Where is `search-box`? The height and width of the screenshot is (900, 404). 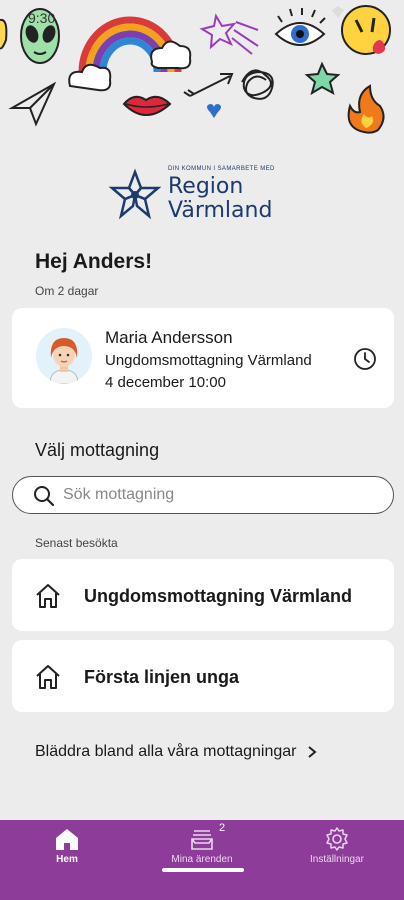
search-box is located at coordinates (203, 495).